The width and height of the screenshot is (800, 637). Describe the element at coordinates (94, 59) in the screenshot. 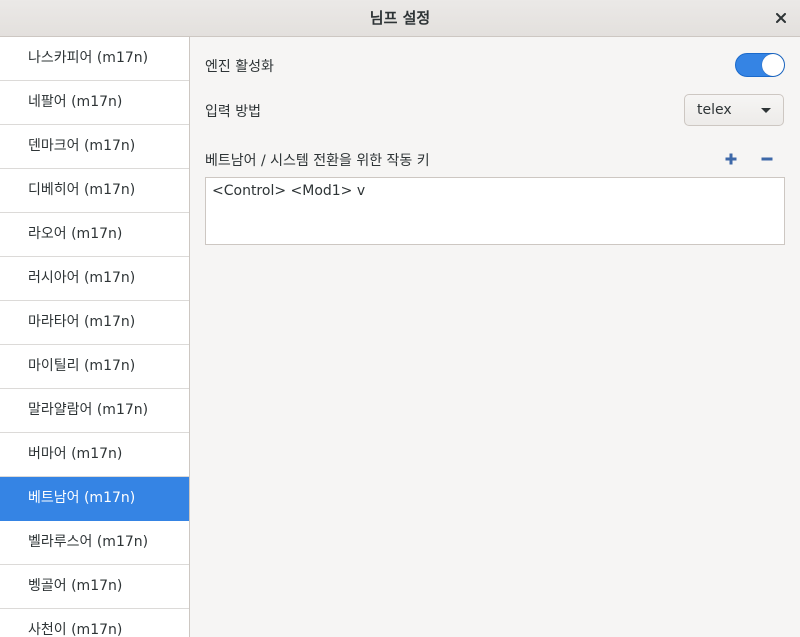

I see `sidebar-item: 나스카피어 (m17n)` at that location.